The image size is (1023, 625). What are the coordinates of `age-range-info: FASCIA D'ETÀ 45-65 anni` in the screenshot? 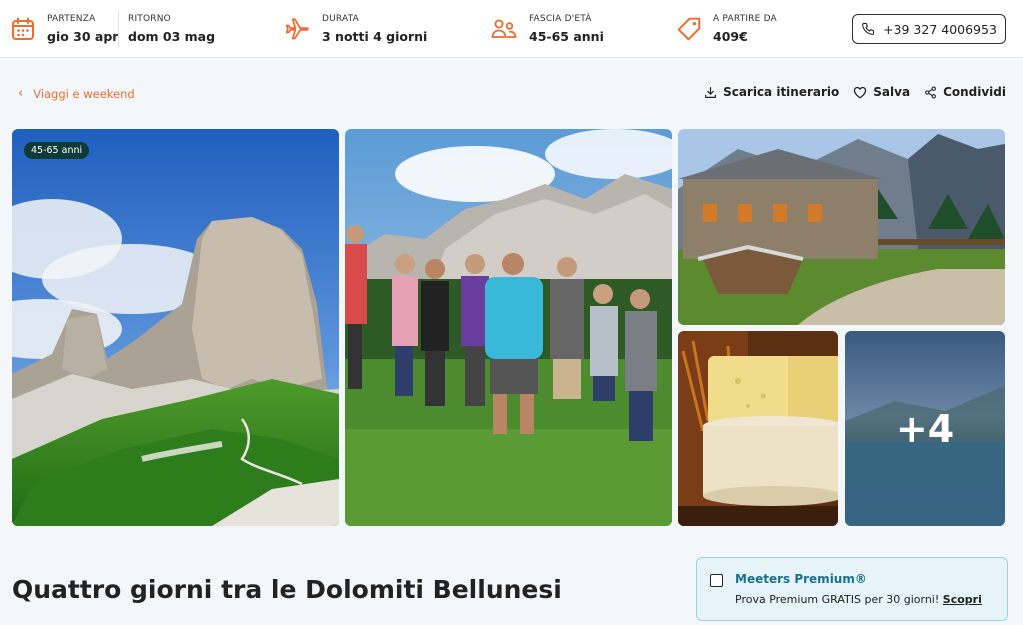 It's located at (566, 29).